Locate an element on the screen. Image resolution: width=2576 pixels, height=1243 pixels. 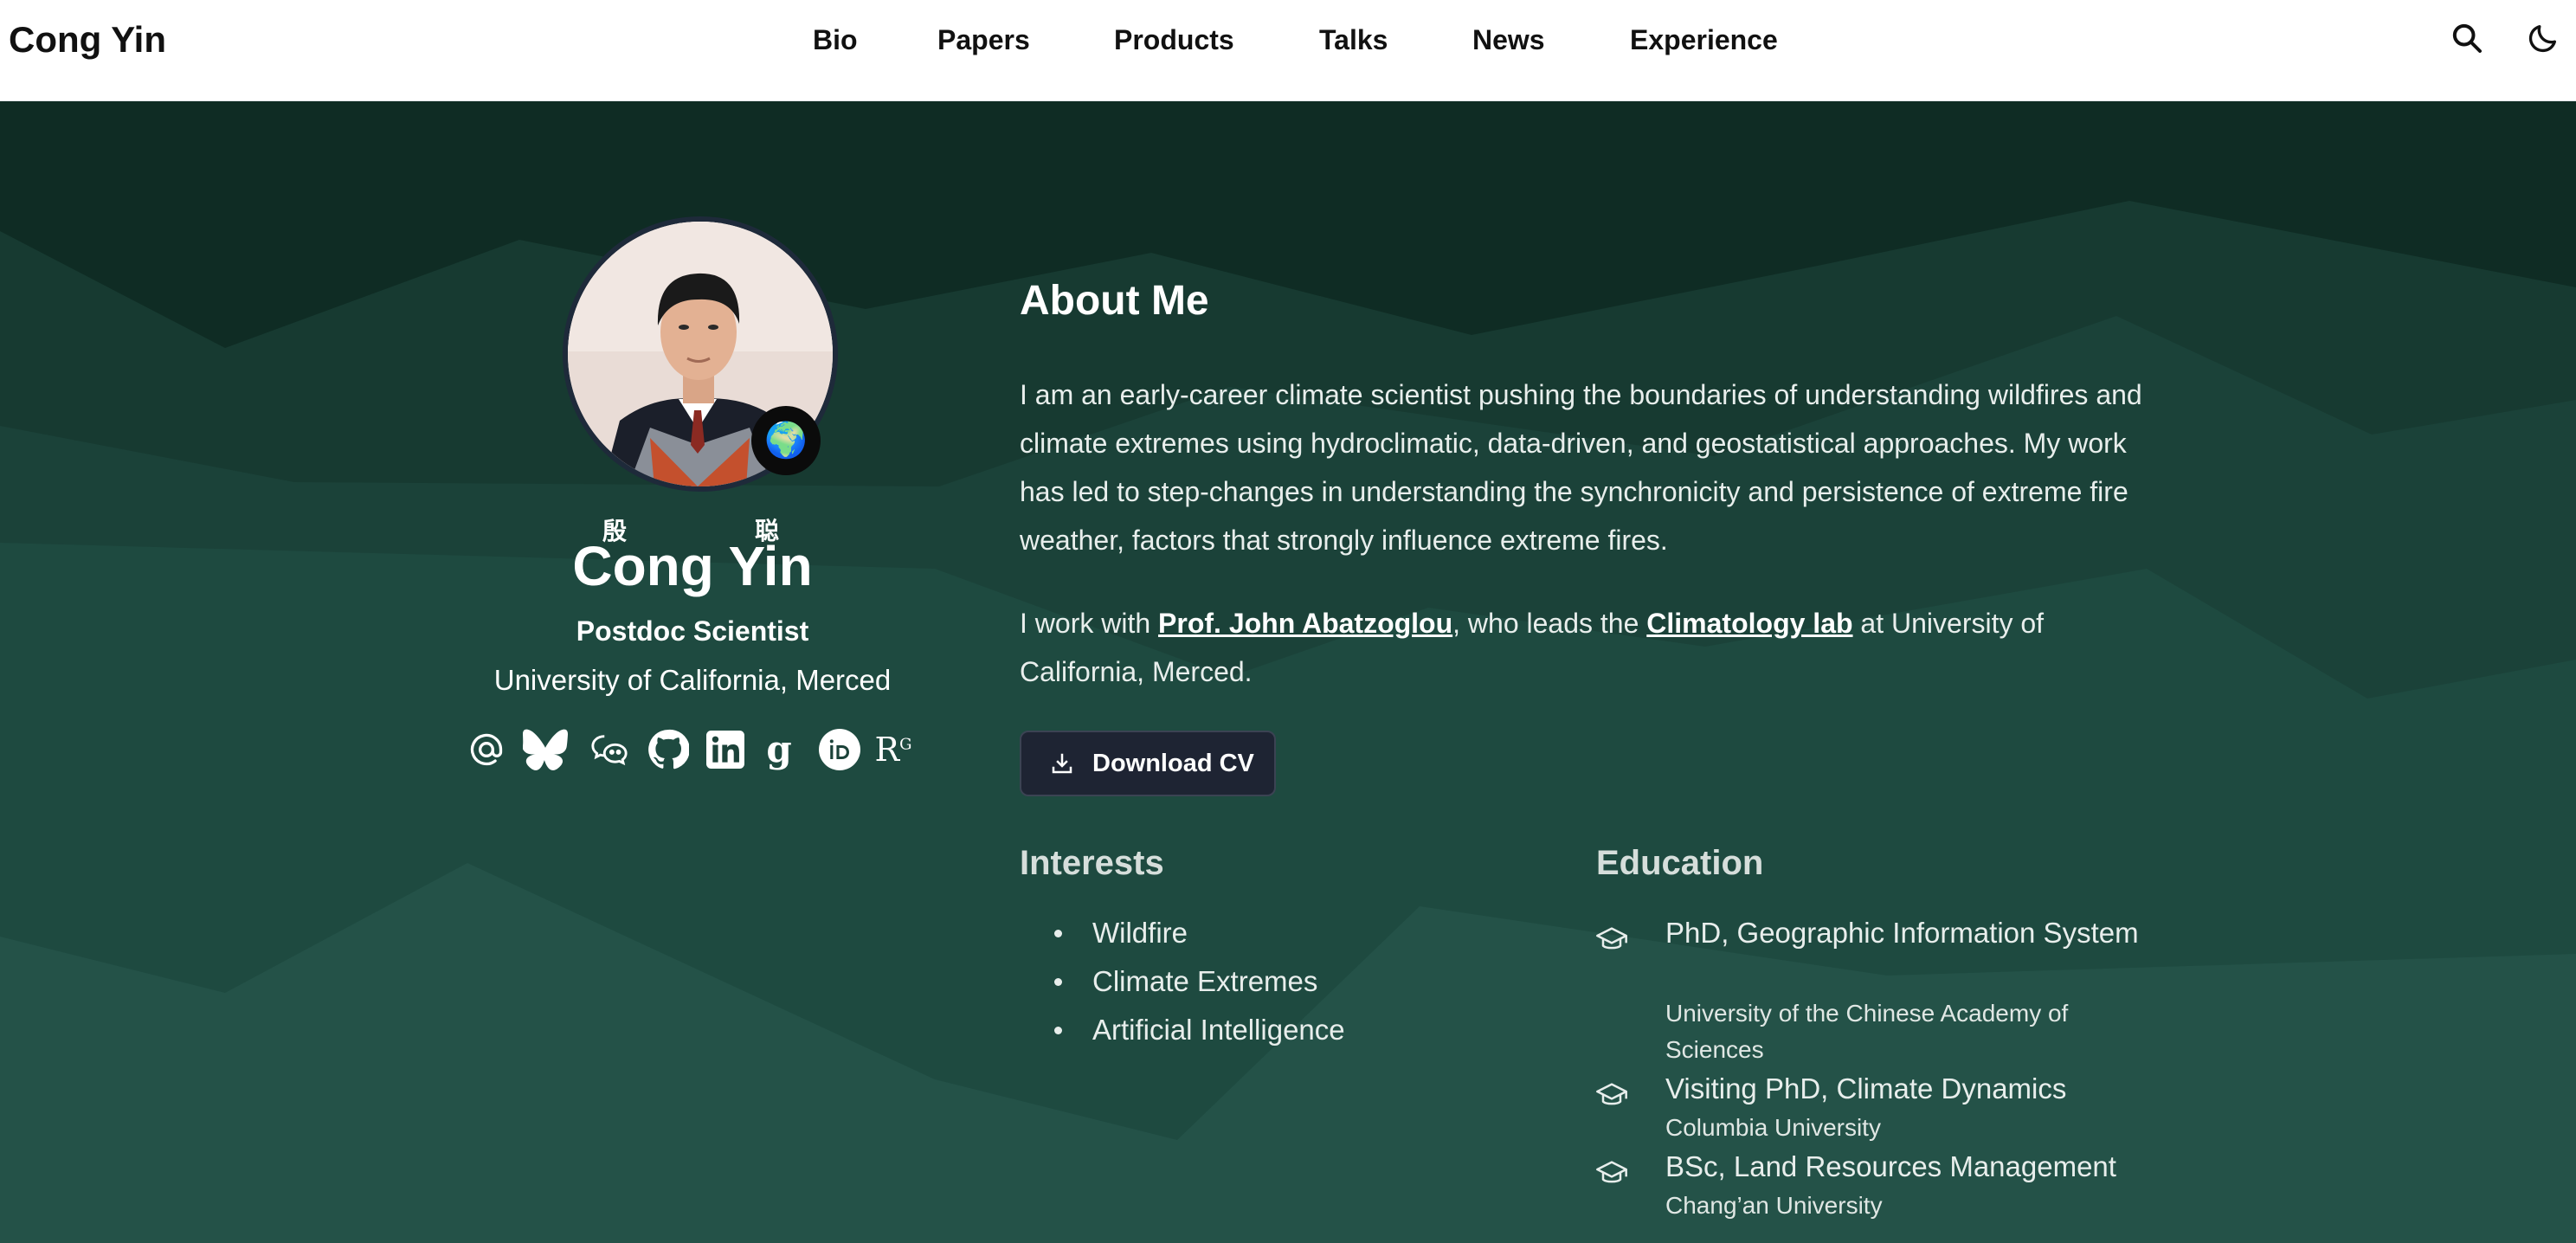
download-cv-button: Download CV is located at coordinates (1148, 763).